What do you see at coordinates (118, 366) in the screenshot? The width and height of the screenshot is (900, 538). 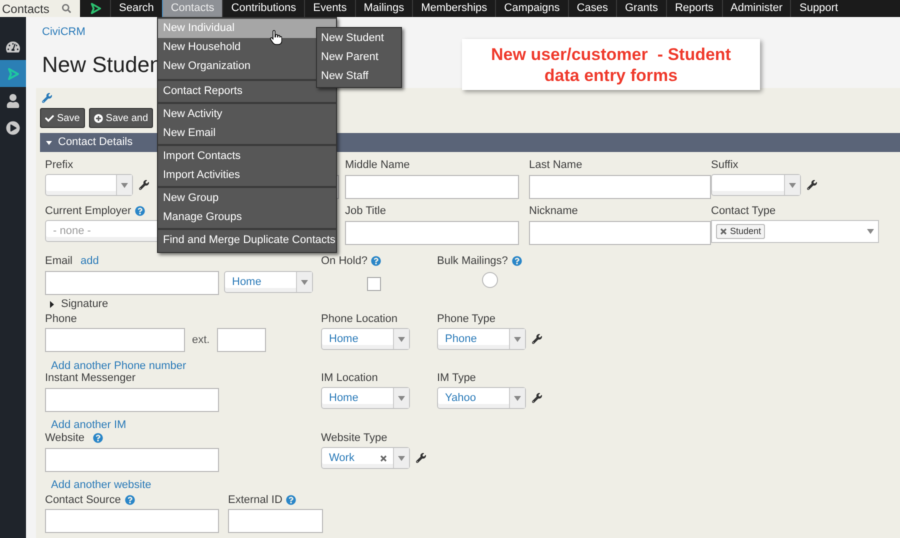 I see `add-link: Add another Phone number` at bounding box center [118, 366].